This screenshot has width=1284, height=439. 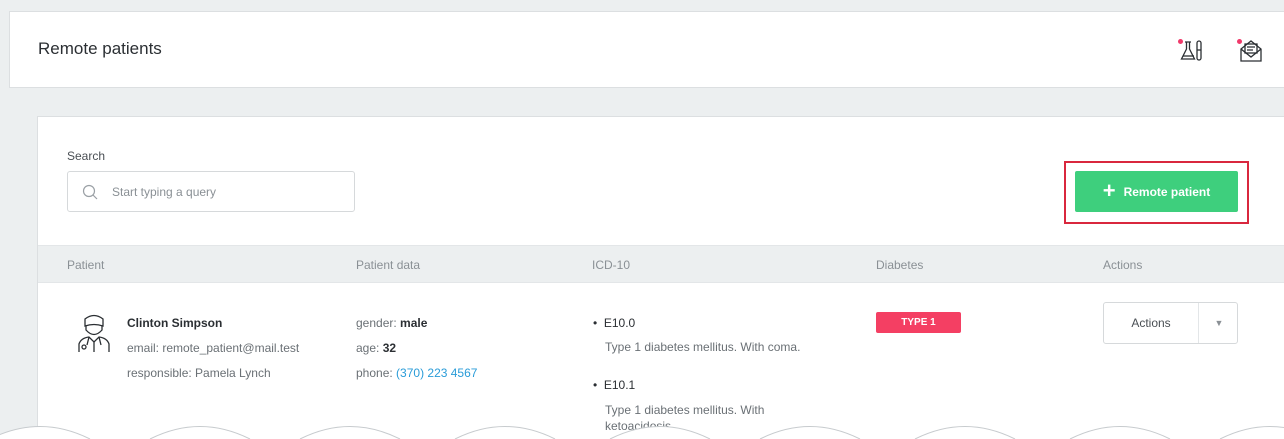 What do you see at coordinates (1109, 190) in the screenshot?
I see `plus-icon: +` at bounding box center [1109, 190].